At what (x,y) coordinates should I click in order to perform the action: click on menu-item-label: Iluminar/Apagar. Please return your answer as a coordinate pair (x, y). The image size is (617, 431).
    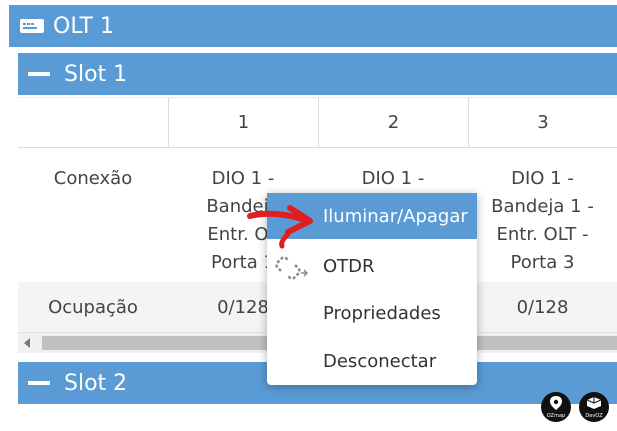
    Looking at the image, I should click on (395, 216).